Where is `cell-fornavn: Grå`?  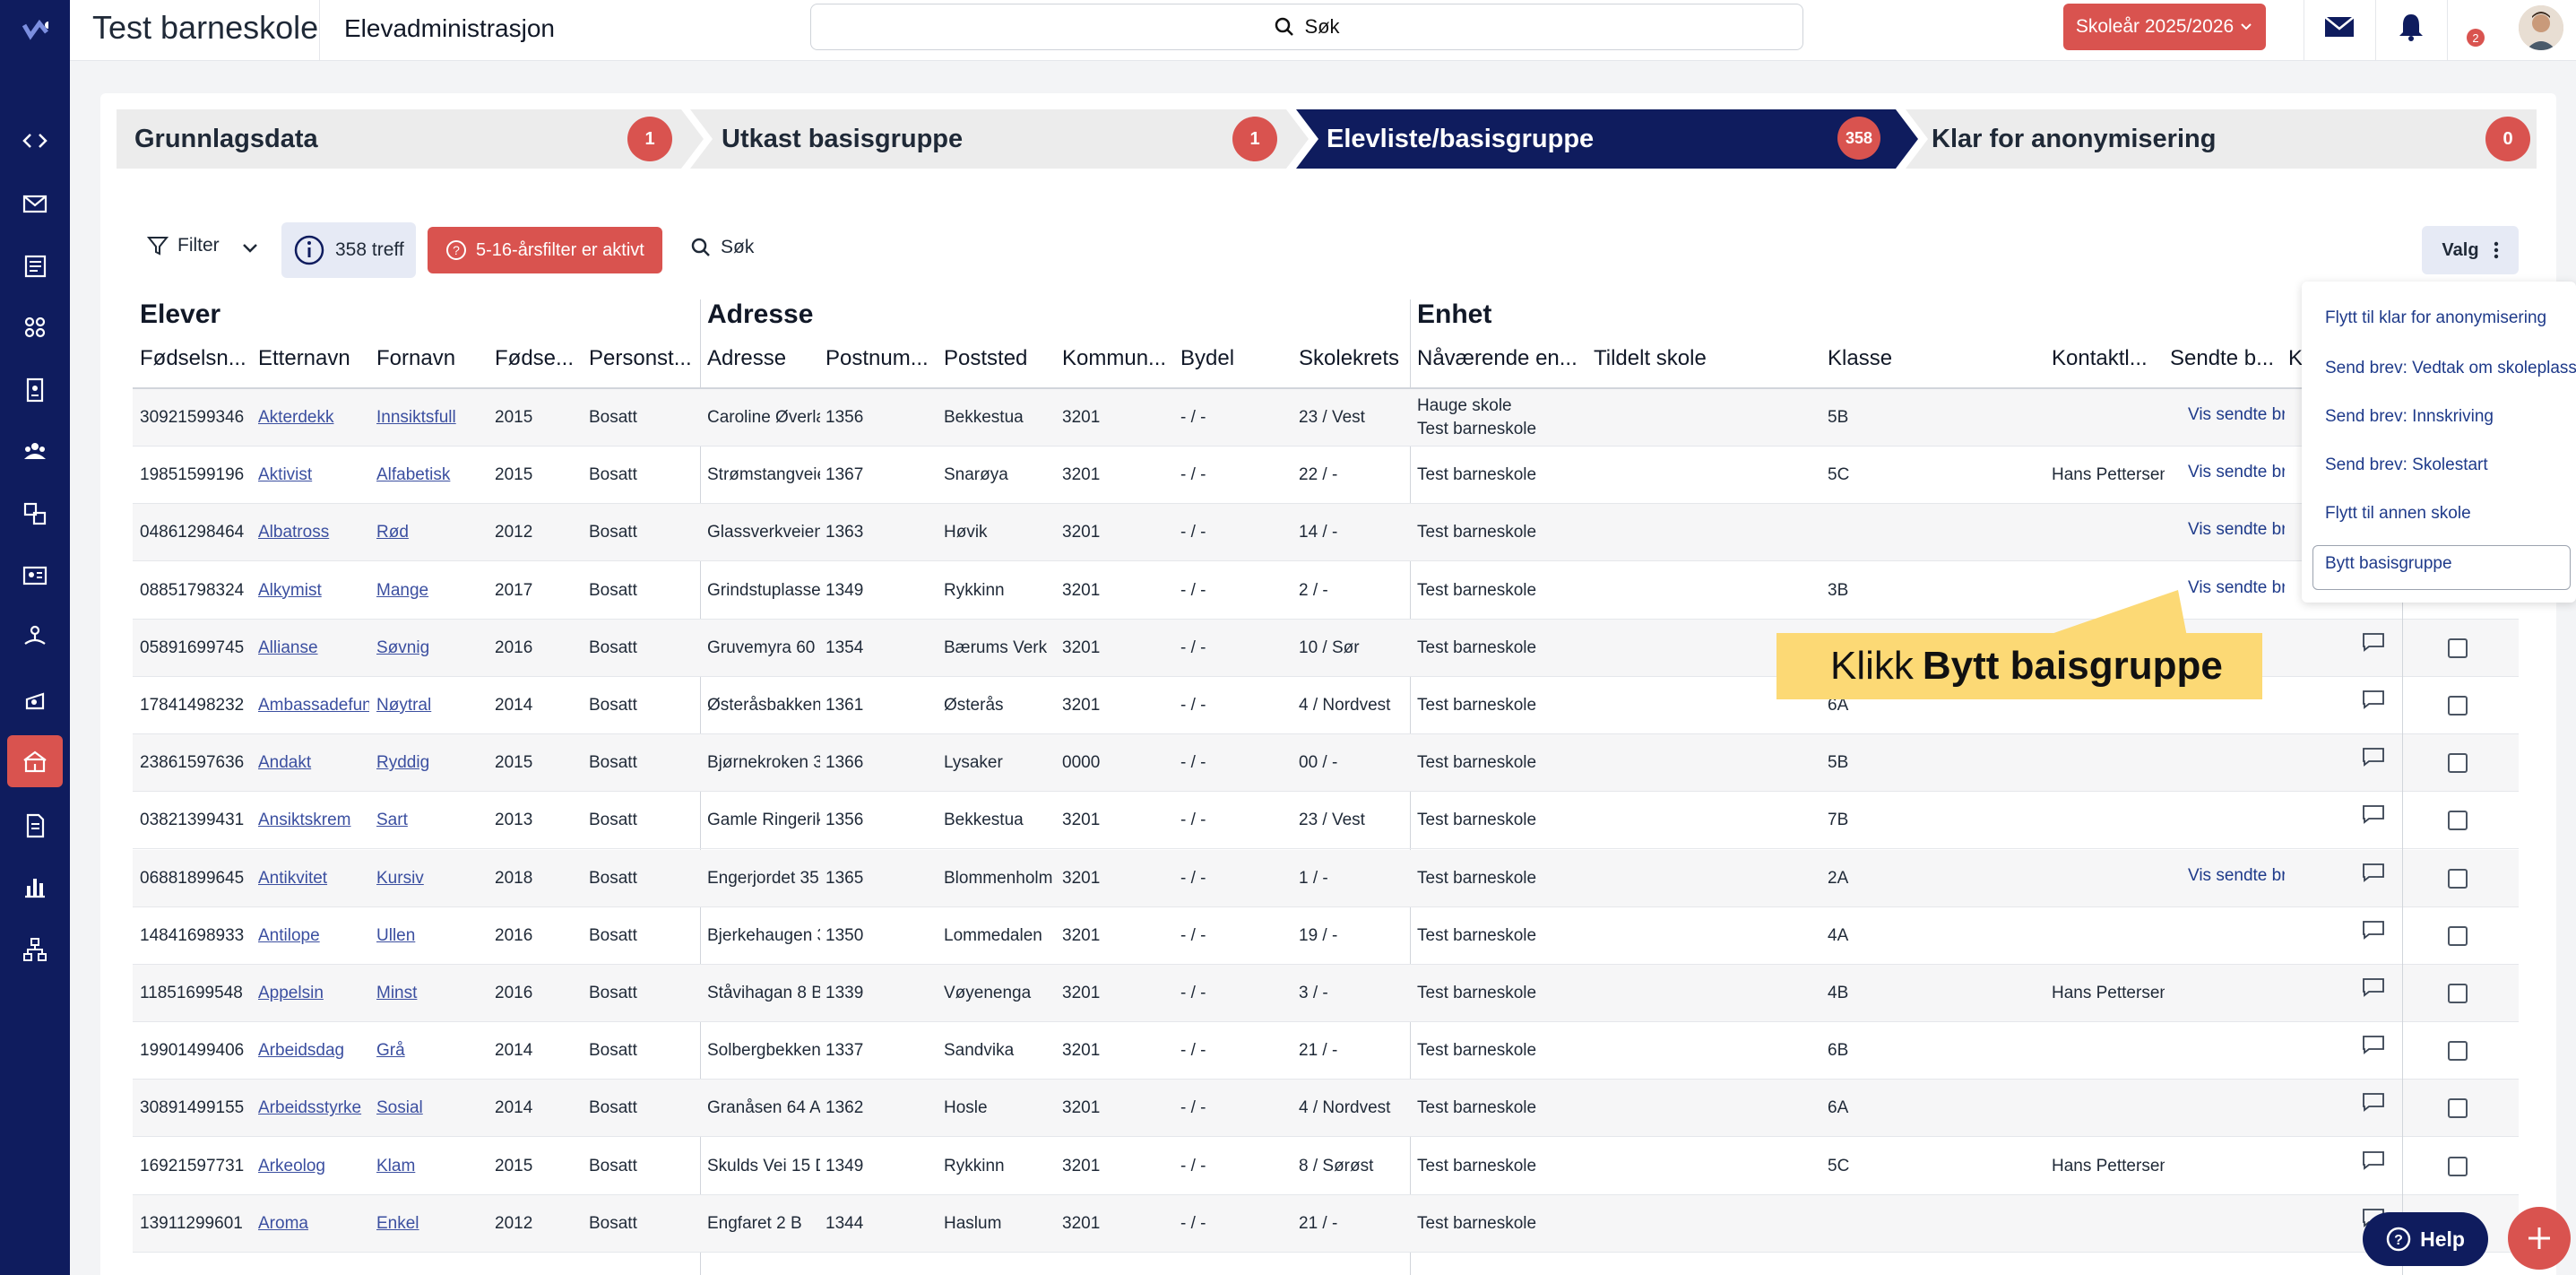
cell-fornavn: Grå is located at coordinates (432, 1051).